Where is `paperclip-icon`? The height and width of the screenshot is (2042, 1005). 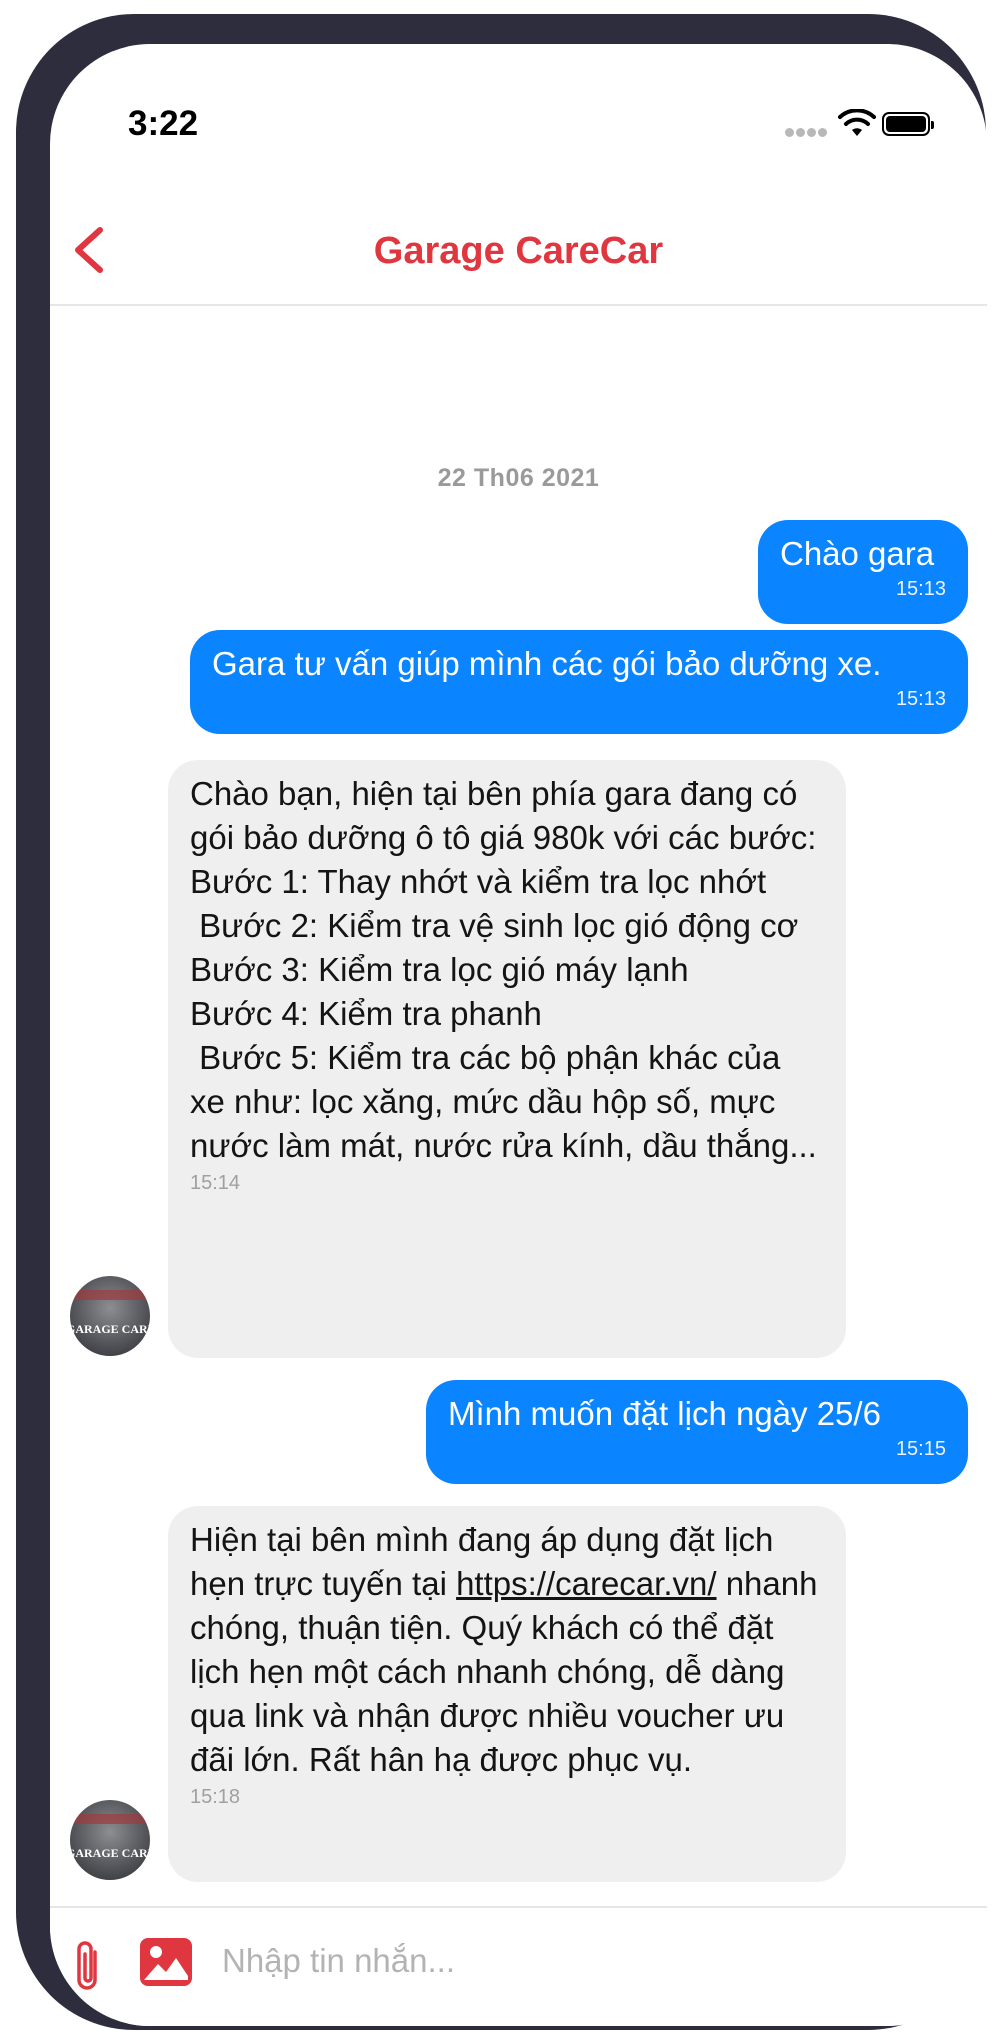 paperclip-icon is located at coordinates (88, 1966).